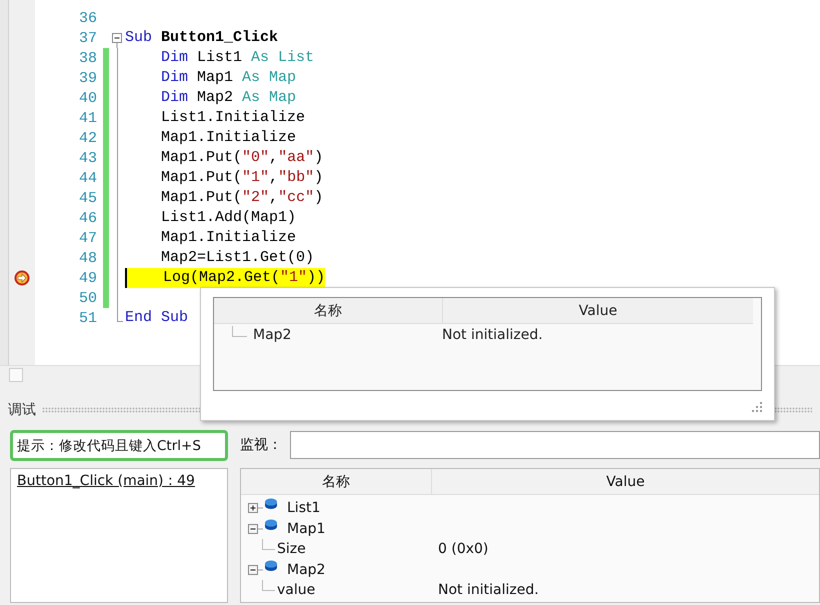  What do you see at coordinates (463, 549) in the screenshot?
I see `variable-value: 0 (0x0)` at bounding box center [463, 549].